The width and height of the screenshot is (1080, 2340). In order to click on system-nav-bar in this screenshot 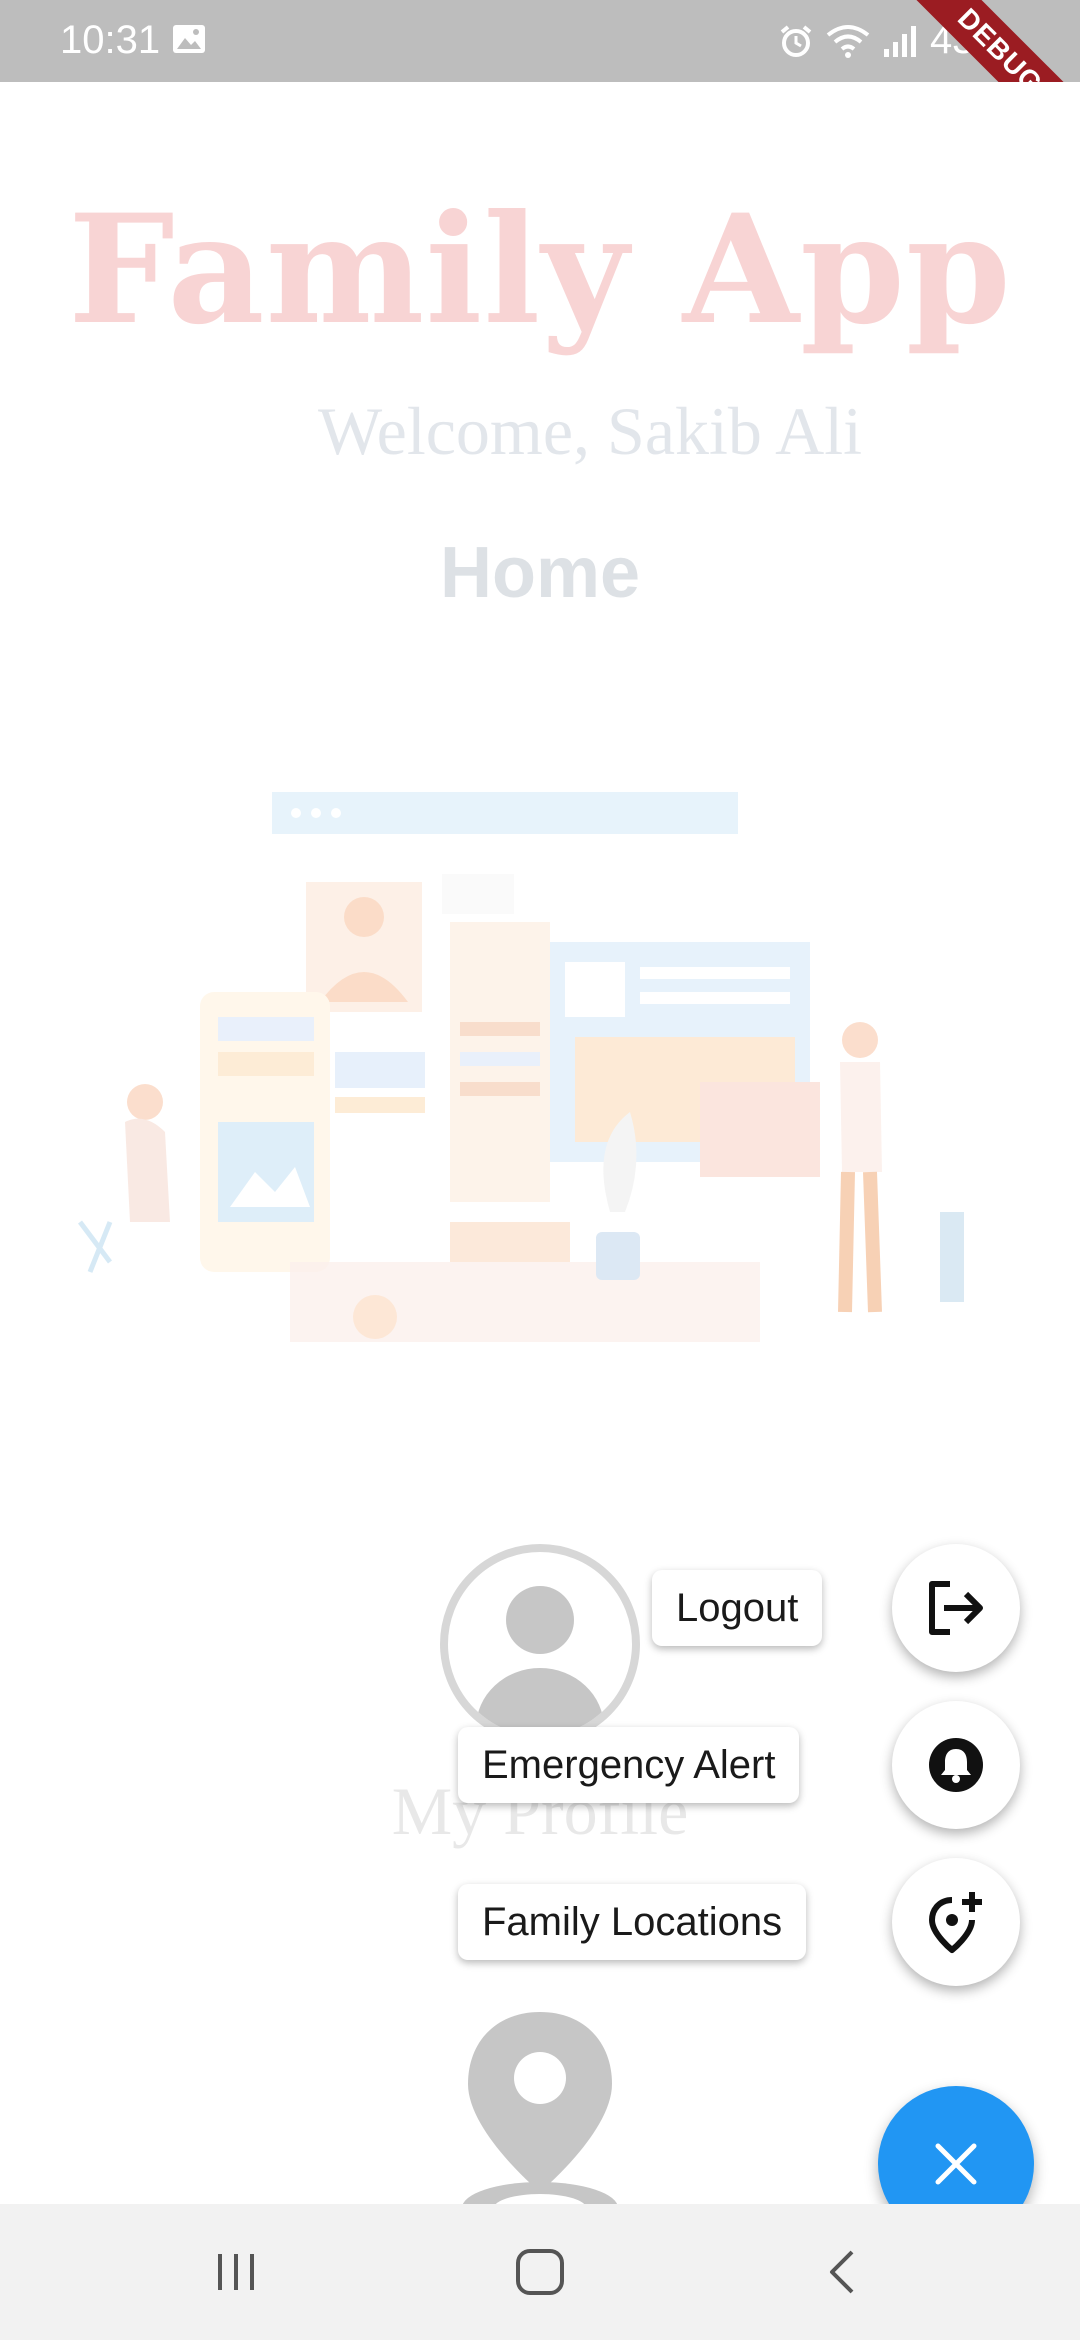, I will do `click(540, 2272)`.